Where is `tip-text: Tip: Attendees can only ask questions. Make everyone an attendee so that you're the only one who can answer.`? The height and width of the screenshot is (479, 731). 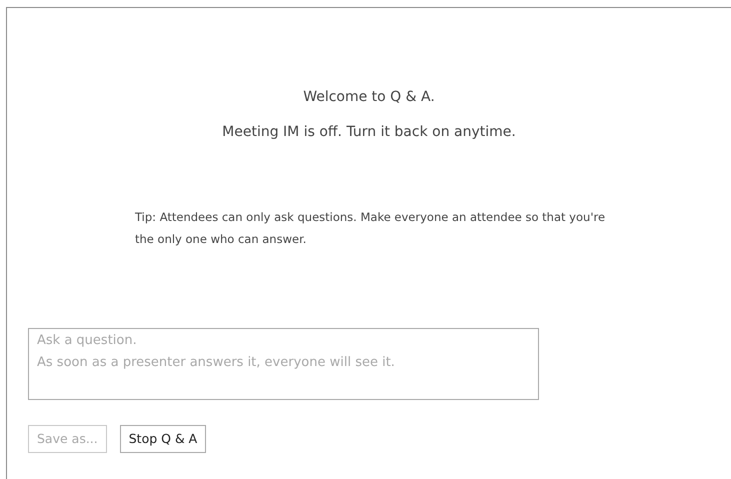
tip-text: Tip: Attendees can only ask questions. Make everyone an attendee so that you're the only one who can answer. is located at coordinates (370, 228).